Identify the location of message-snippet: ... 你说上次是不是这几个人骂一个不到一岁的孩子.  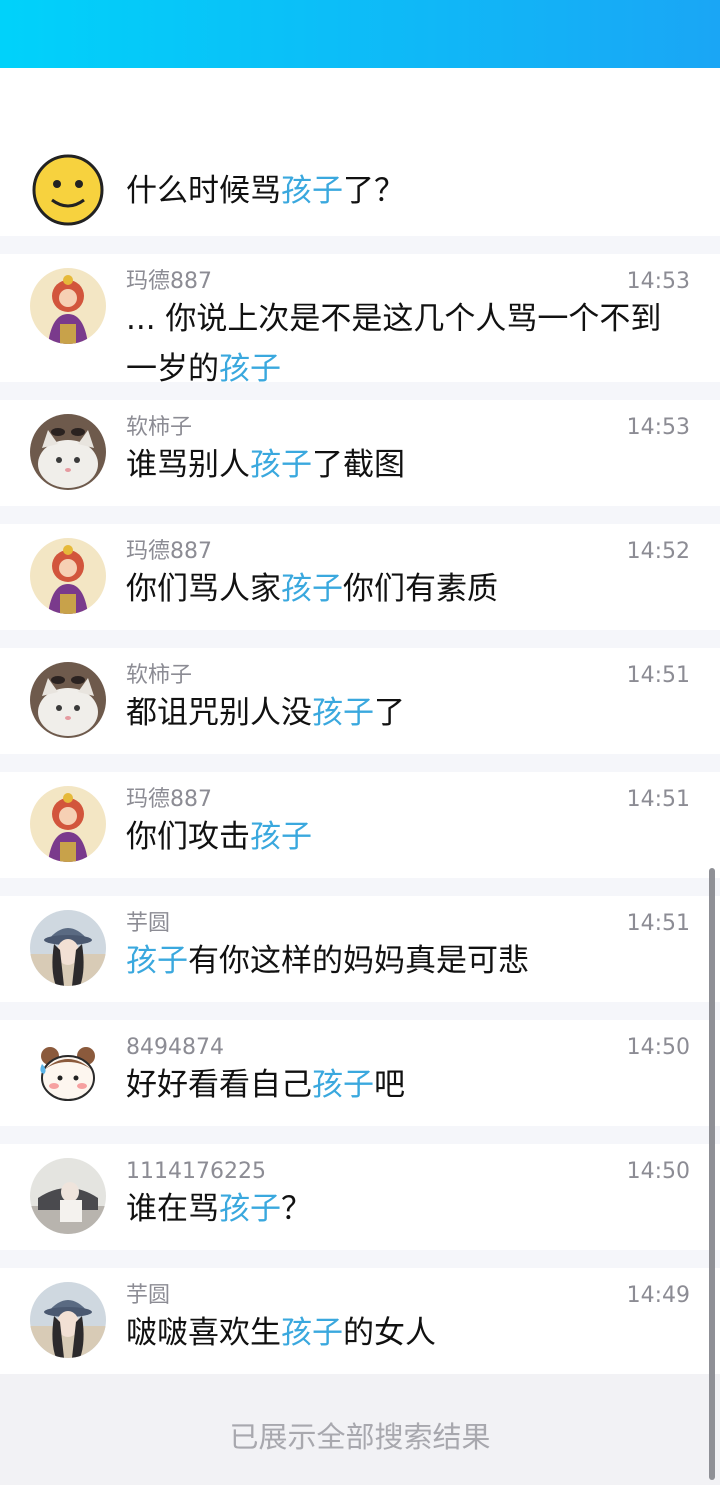
(406, 338).